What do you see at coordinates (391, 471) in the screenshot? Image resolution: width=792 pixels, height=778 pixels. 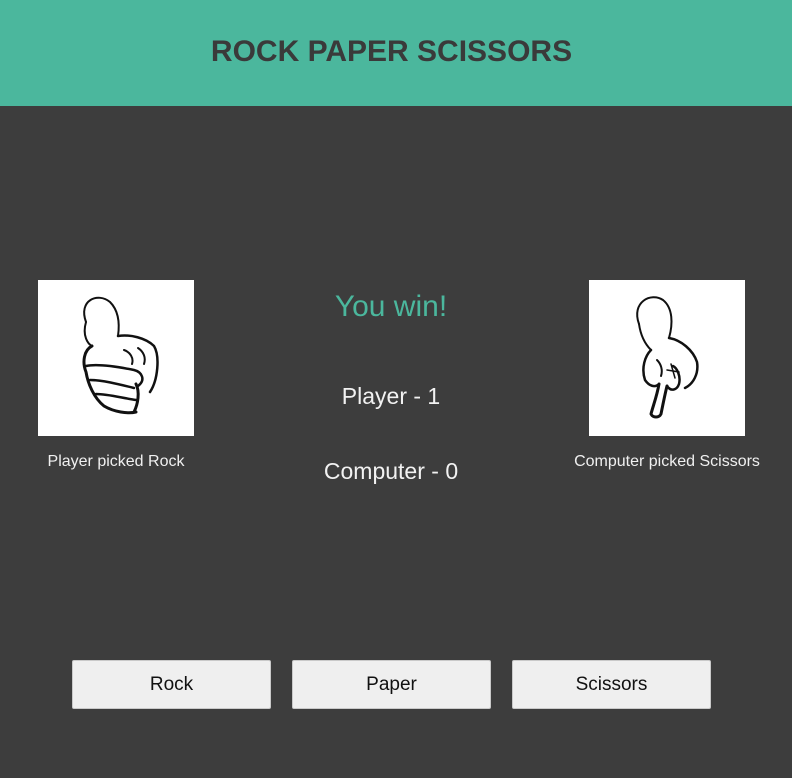 I see `computer-score: Computer - 0` at bounding box center [391, 471].